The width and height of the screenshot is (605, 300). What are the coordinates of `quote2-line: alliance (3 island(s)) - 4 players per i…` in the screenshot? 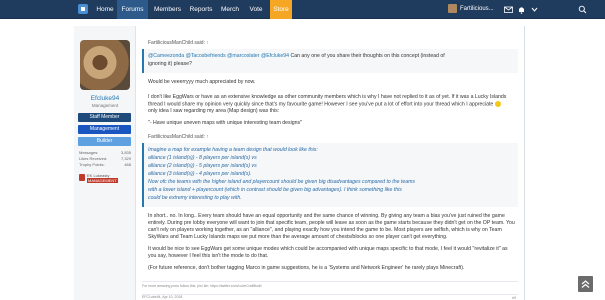 It's located at (200, 174).